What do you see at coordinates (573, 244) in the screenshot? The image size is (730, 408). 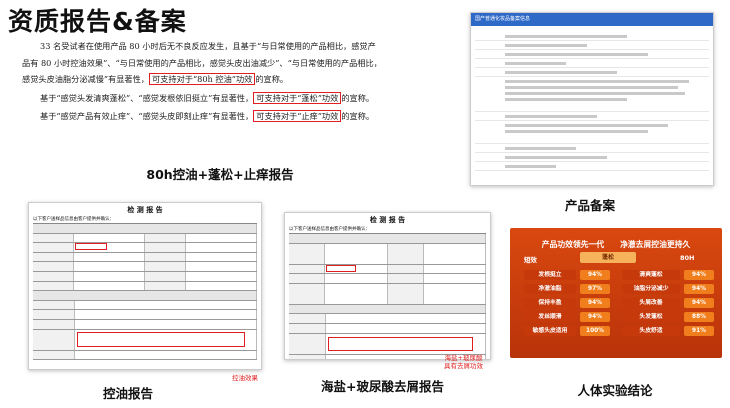 I see `headline-left: 产品功效领先一代` at bounding box center [573, 244].